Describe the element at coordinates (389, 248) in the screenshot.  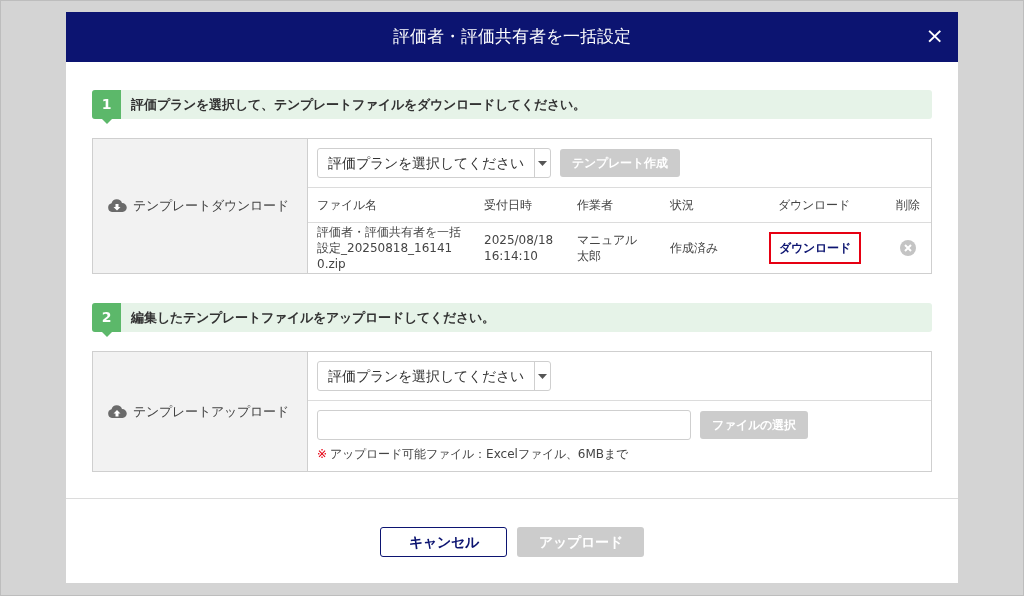
I see `table-cell-text: 評価者・評価共有者を一括設定_20250818_161410.zip` at that location.